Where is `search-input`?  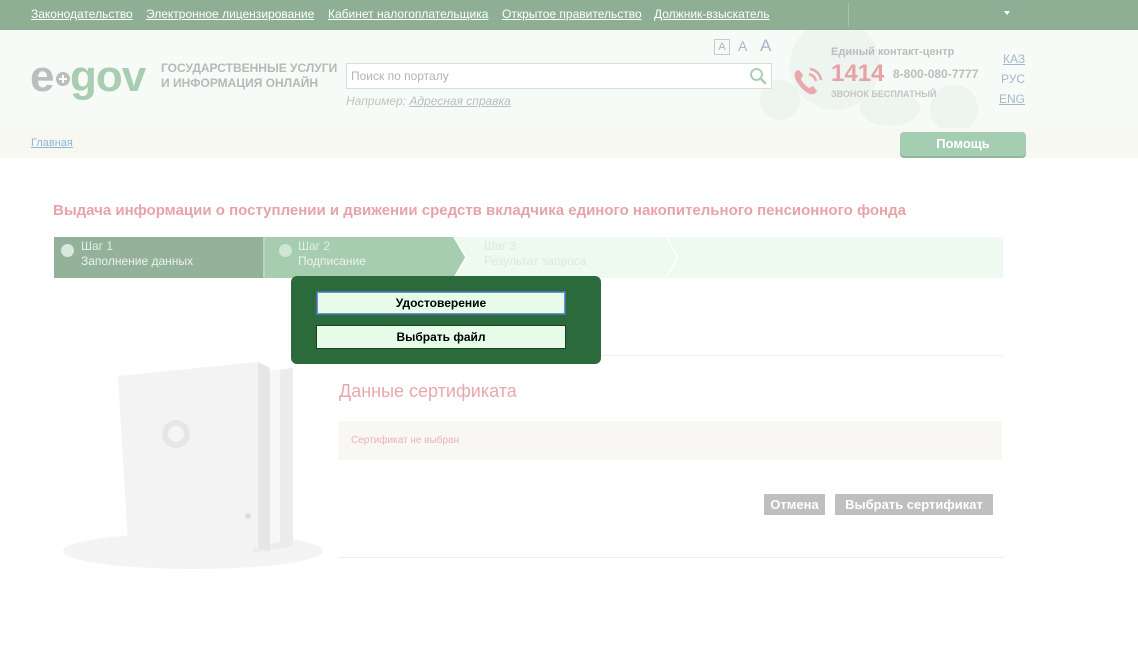
search-input is located at coordinates (546, 76).